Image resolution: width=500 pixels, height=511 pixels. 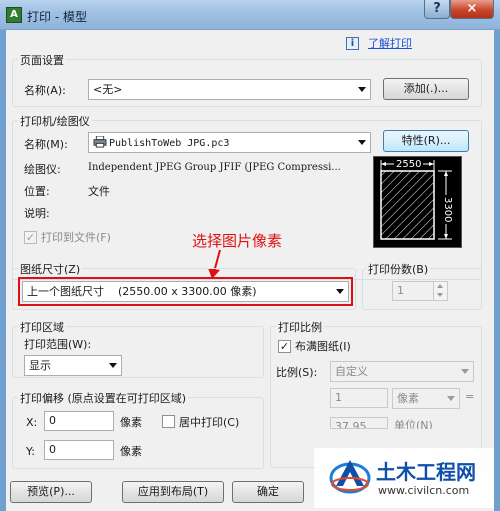 I want to click on offset-x-unit: 像素, so click(x=131, y=422).